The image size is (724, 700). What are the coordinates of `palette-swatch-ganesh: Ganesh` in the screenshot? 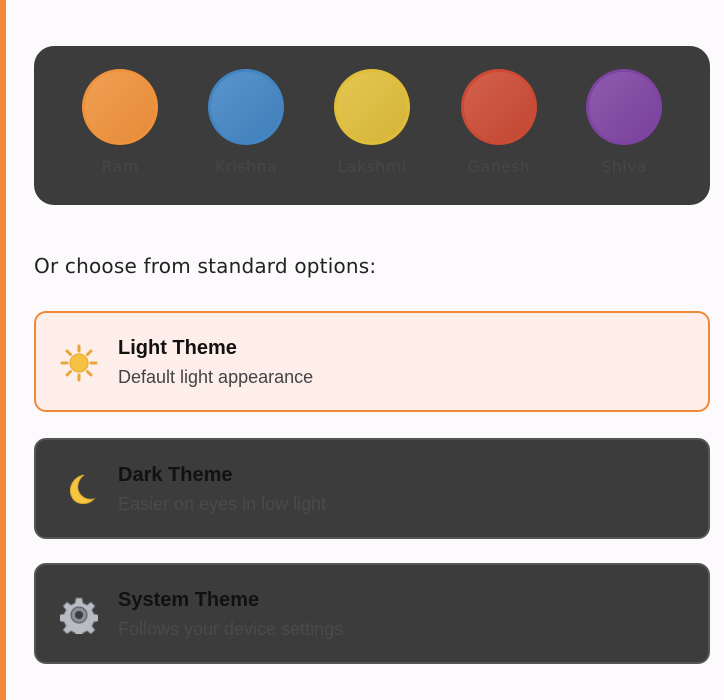 It's located at (499, 122).